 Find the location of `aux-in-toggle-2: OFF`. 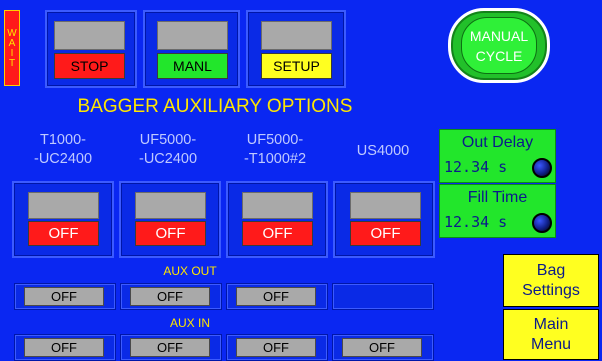

aux-in-toggle-2: OFF is located at coordinates (170, 347).